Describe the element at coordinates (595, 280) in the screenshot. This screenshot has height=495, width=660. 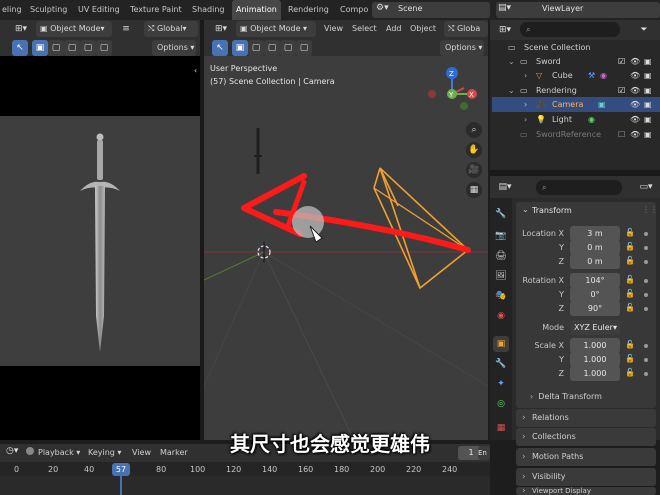
I see `rotation-x-field: 104°` at that location.